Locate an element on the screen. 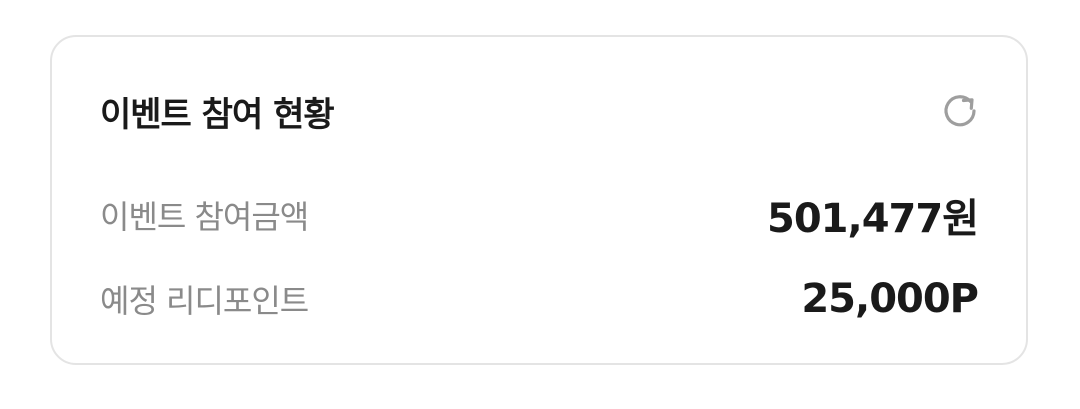 The image size is (1080, 409). participation-amount-value: 501,477원 is located at coordinates (873, 219).